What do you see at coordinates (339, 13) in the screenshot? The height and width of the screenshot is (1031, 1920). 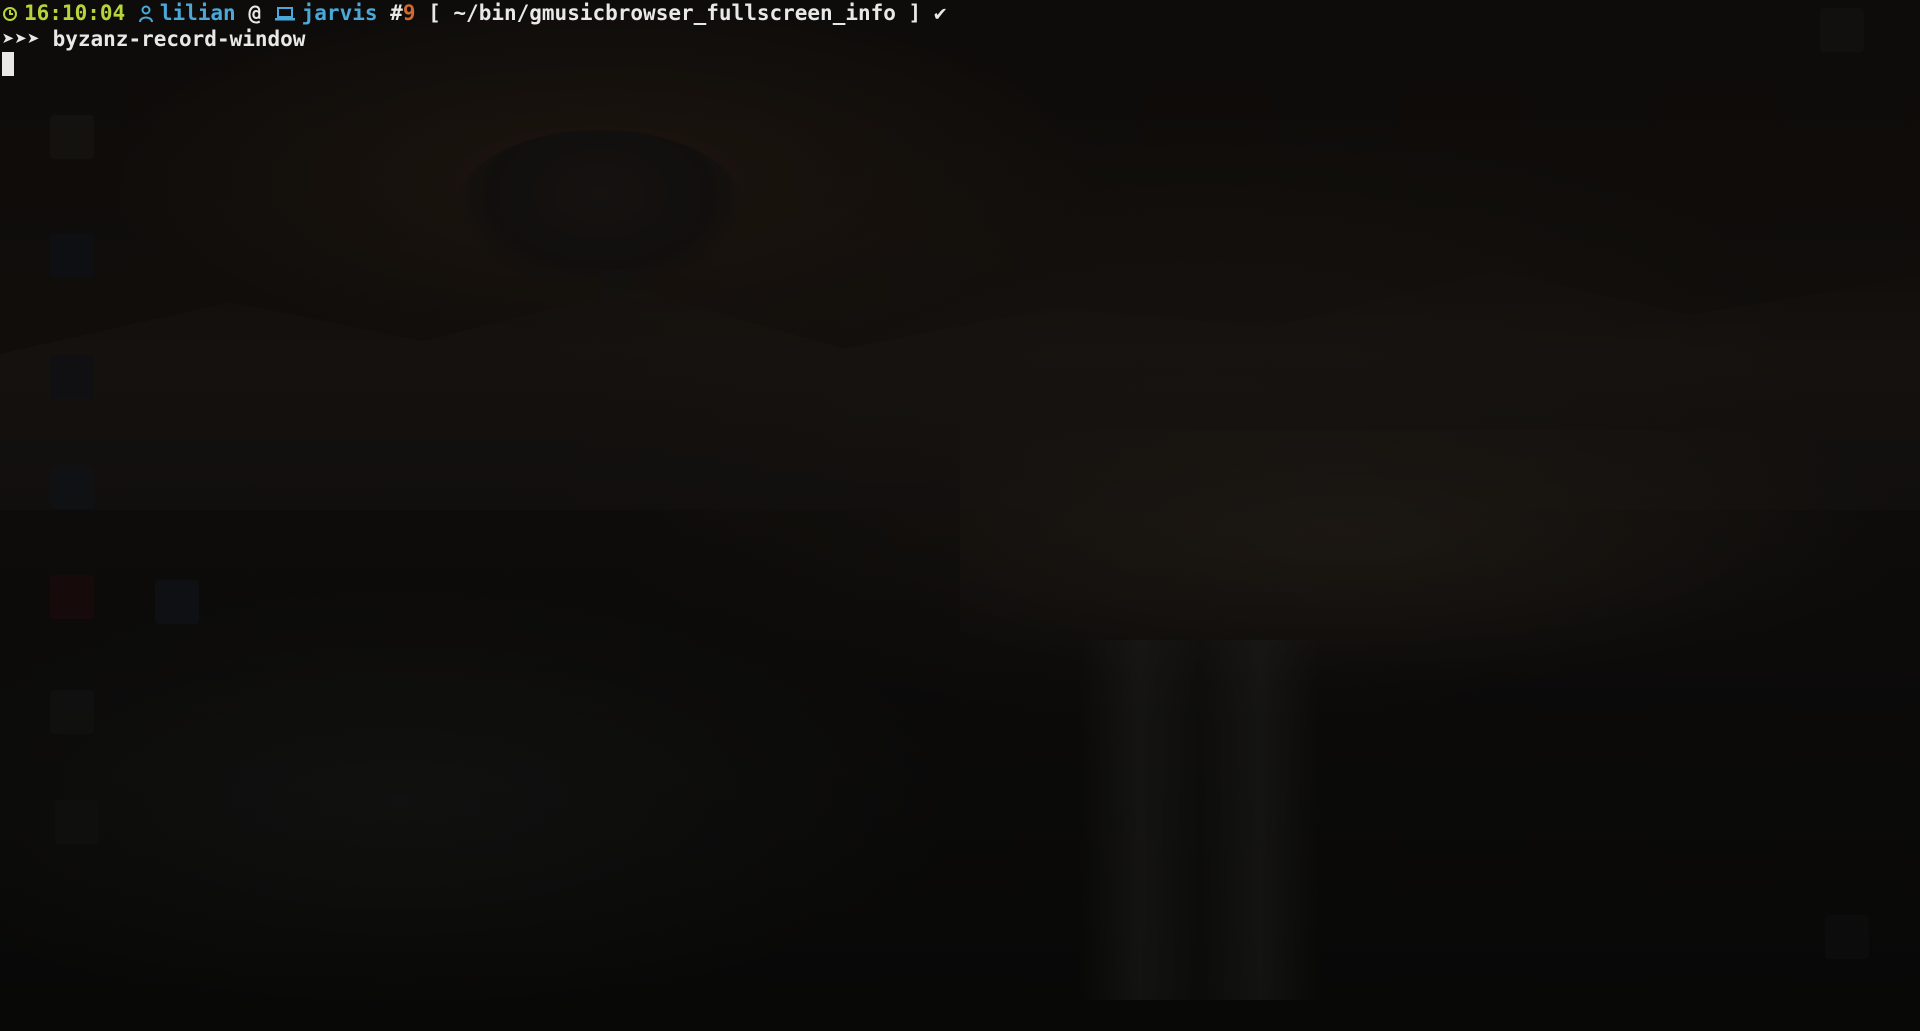 I see `prompt-host: jarvis` at bounding box center [339, 13].